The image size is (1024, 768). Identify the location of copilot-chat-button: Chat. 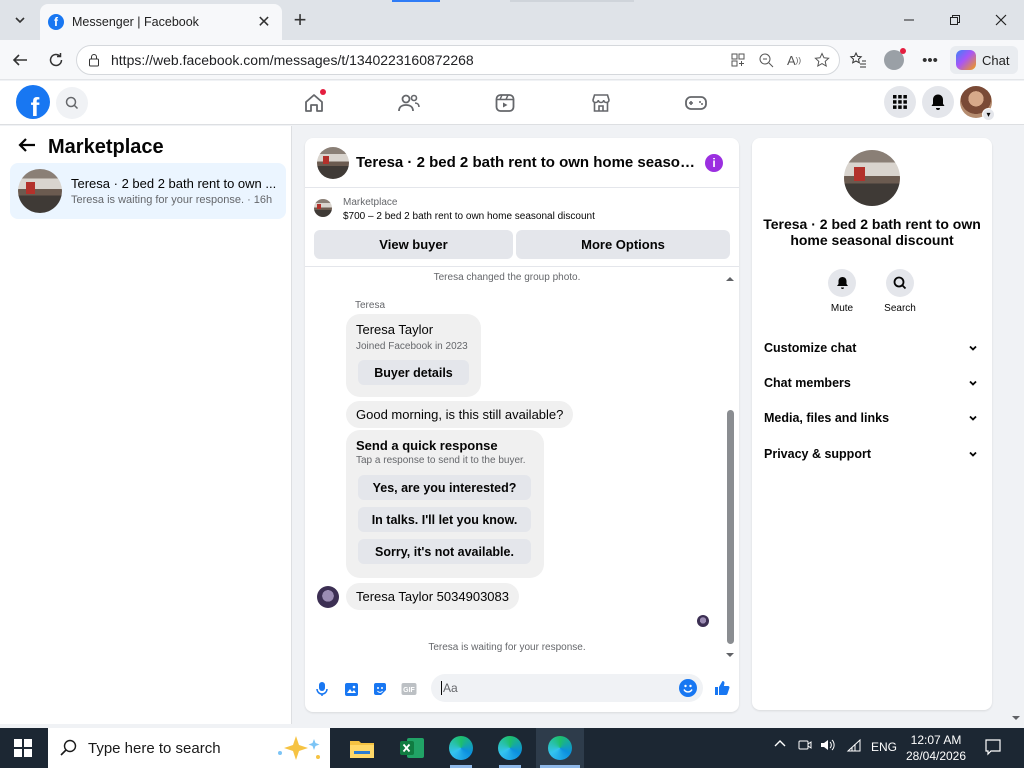
(984, 60).